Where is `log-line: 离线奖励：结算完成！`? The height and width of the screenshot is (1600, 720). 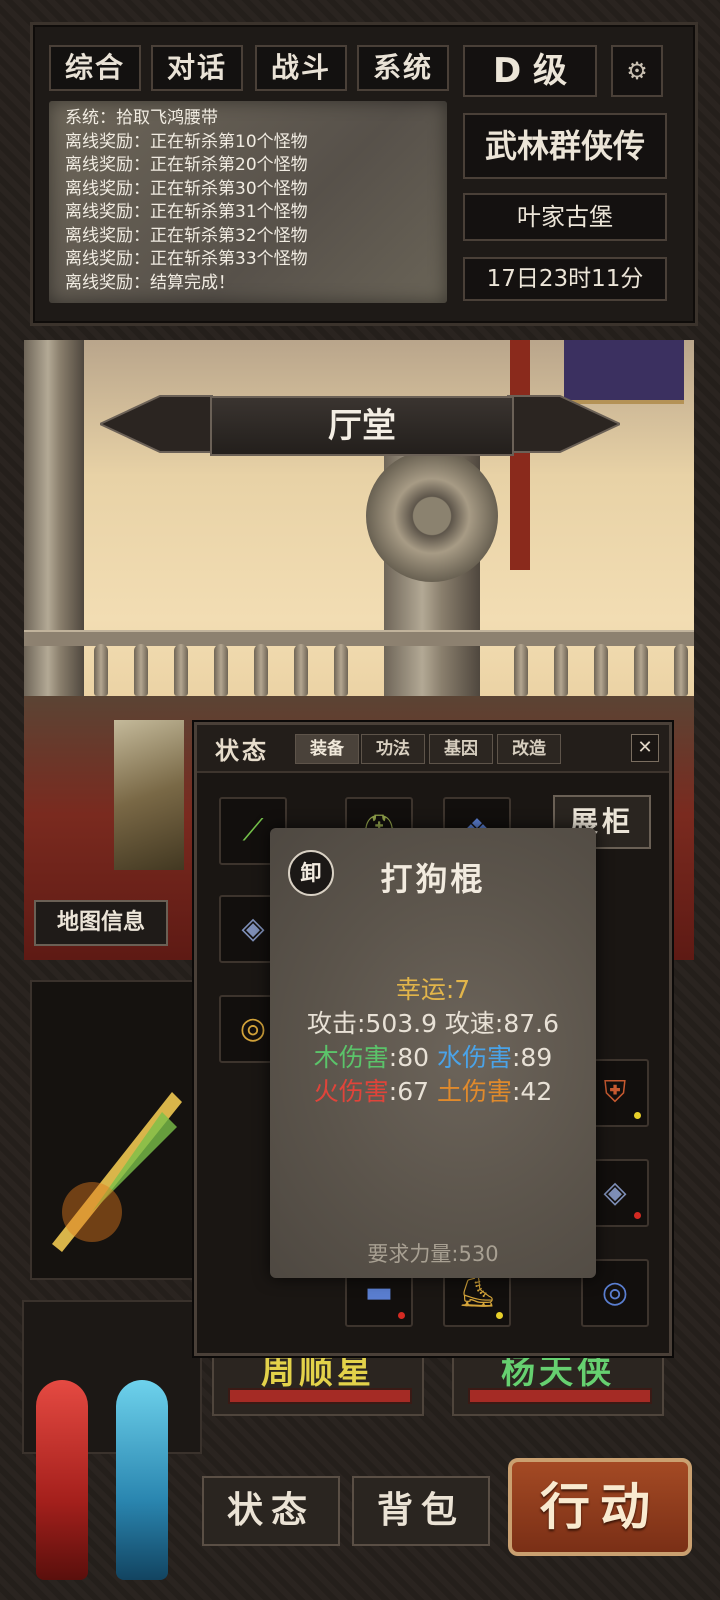
log-line: 离线奖励：结算完成！ is located at coordinates (150, 282).